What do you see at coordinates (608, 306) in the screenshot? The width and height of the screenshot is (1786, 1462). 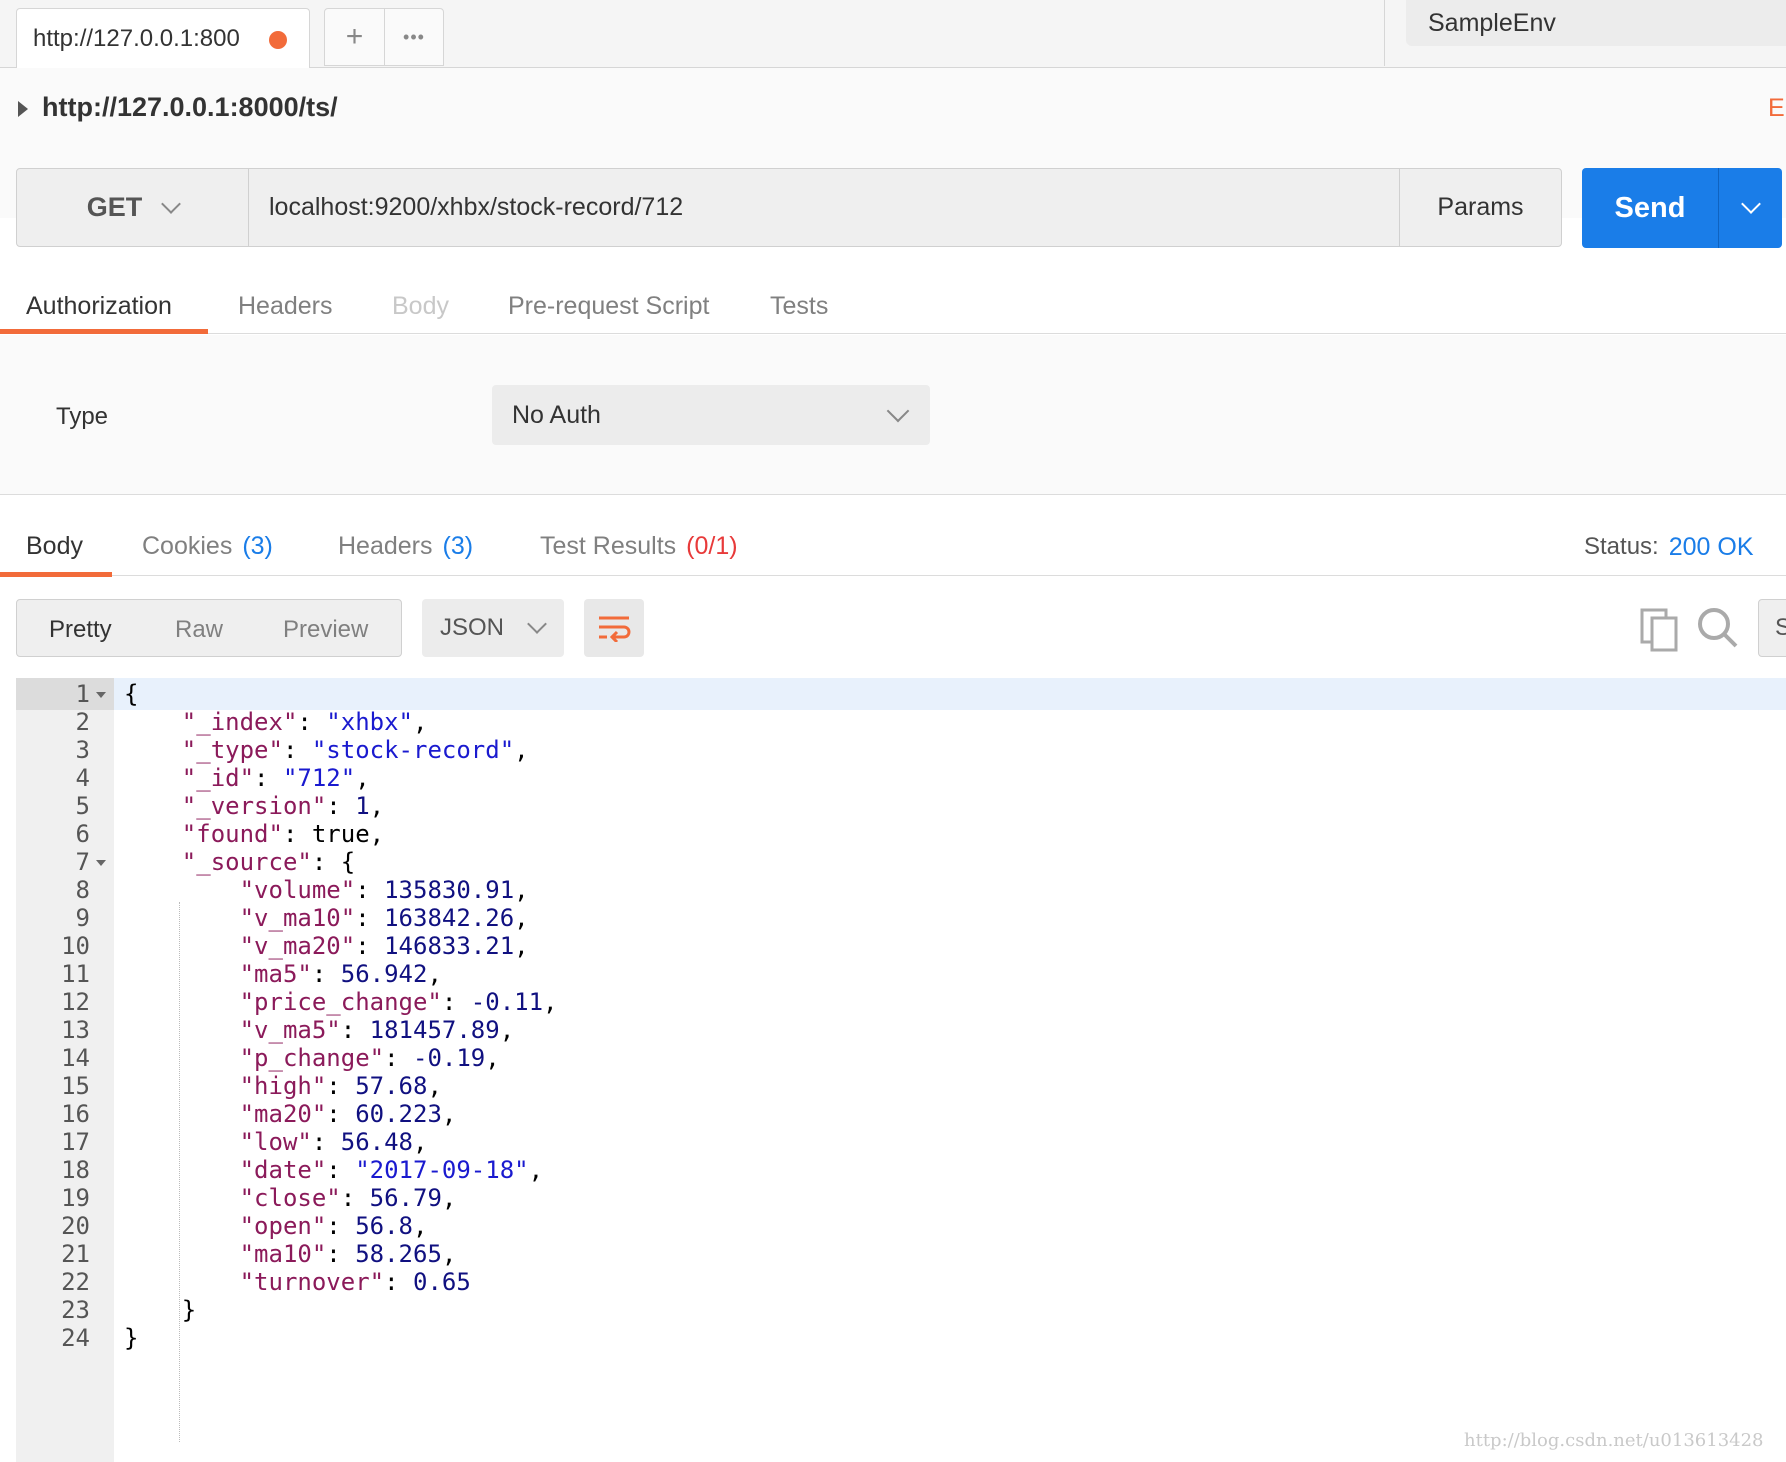 I see `tab-pre-request-script: Pre-request Script` at bounding box center [608, 306].